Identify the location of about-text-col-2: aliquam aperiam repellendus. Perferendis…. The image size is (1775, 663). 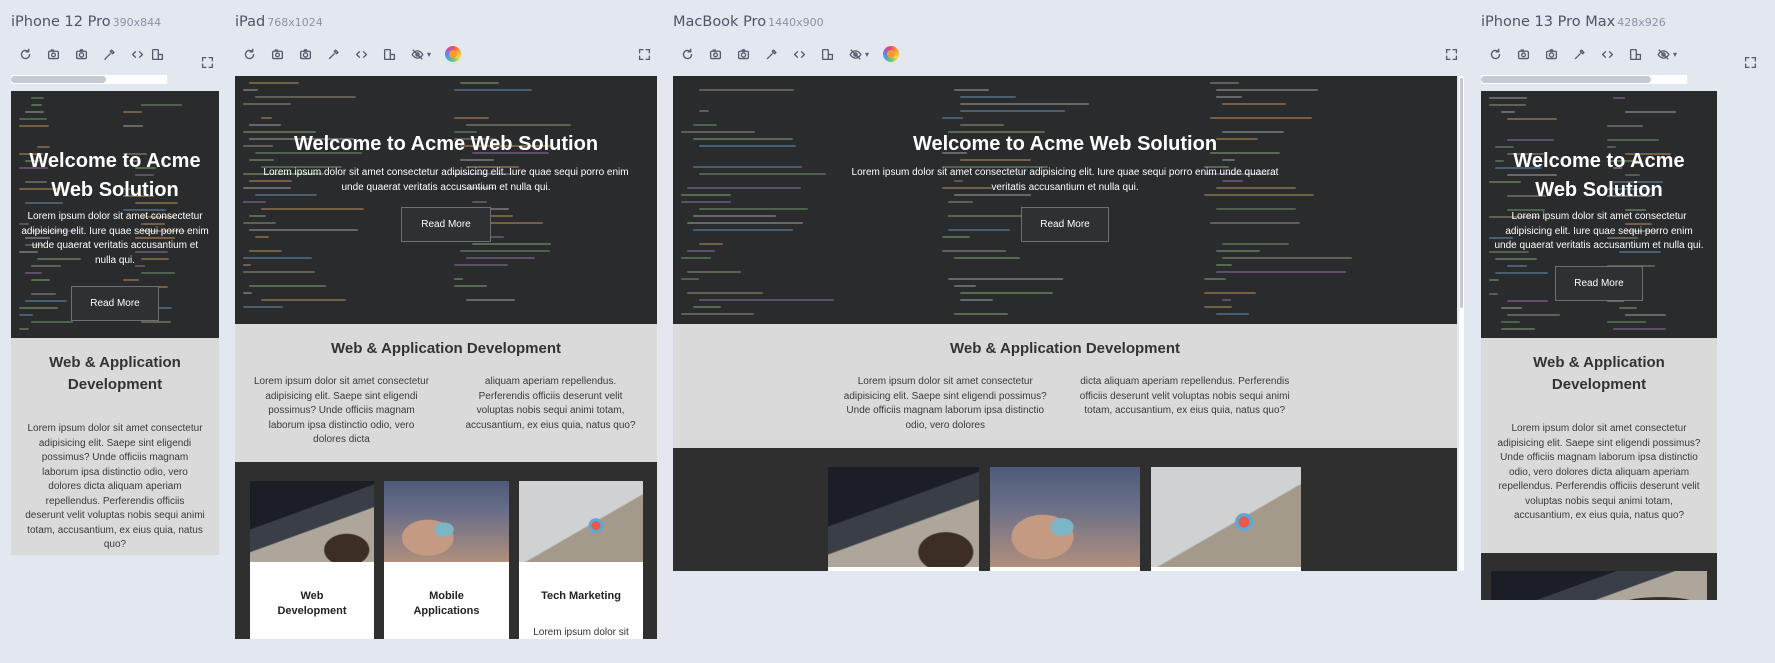
(550, 403).